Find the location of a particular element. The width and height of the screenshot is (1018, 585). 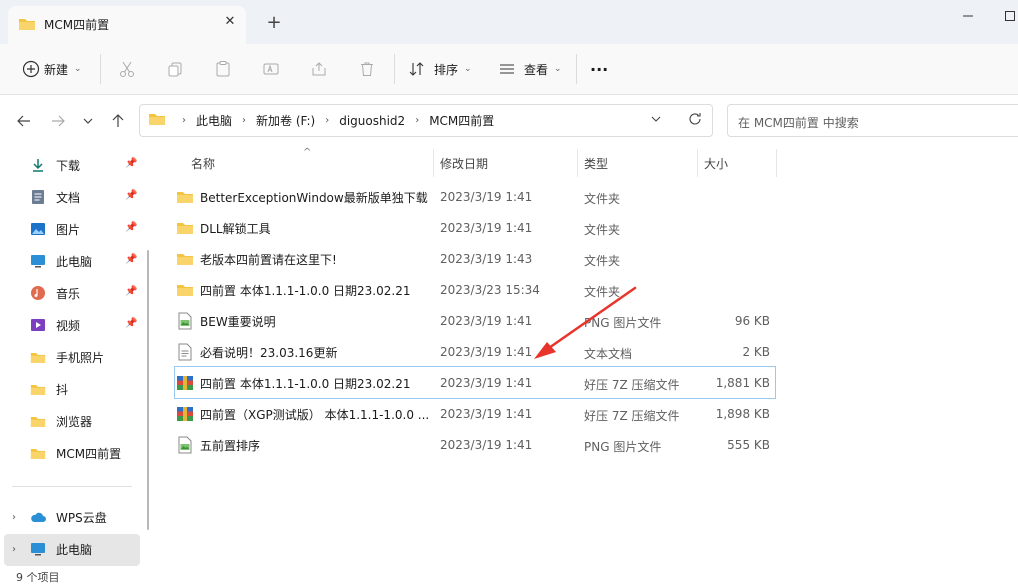

column-header-size: 大小 is located at coordinates (716, 163).